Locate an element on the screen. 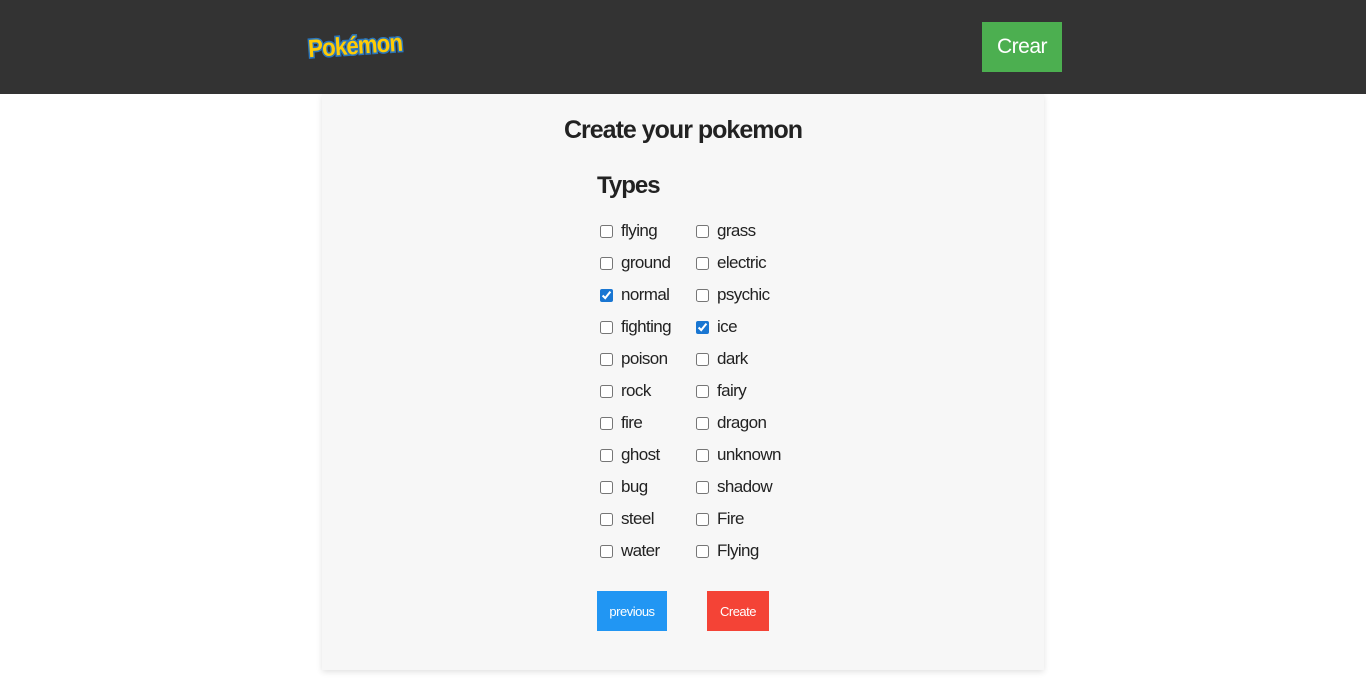  type-option: shadow is located at coordinates (734, 487).